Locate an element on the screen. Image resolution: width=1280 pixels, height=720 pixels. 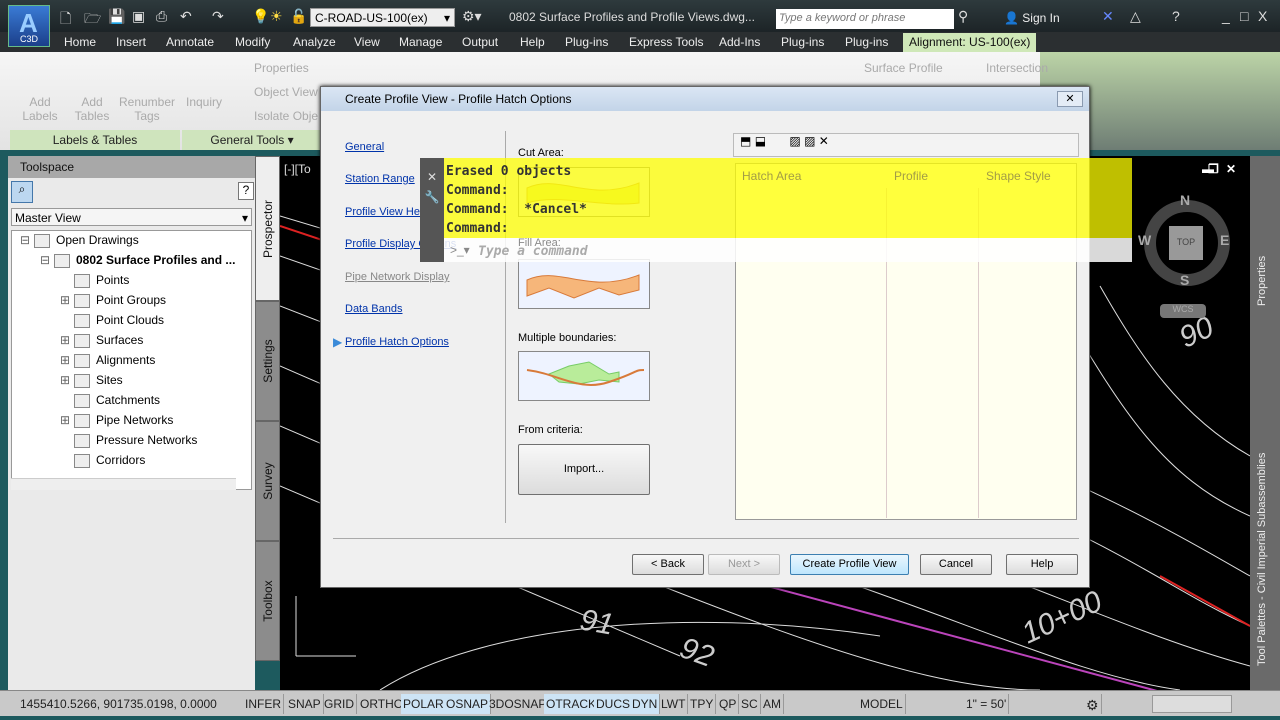
new-icon: 🗋 is located at coordinates (65, 20).